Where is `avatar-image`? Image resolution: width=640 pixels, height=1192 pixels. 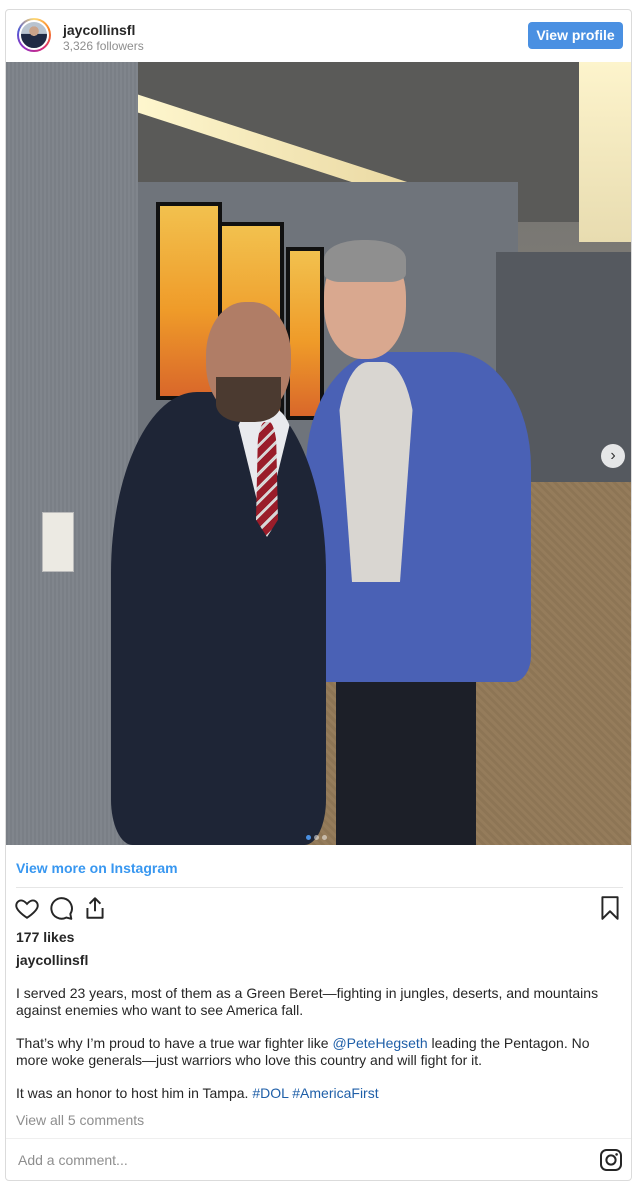
avatar-image is located at coordinates (34, 35).